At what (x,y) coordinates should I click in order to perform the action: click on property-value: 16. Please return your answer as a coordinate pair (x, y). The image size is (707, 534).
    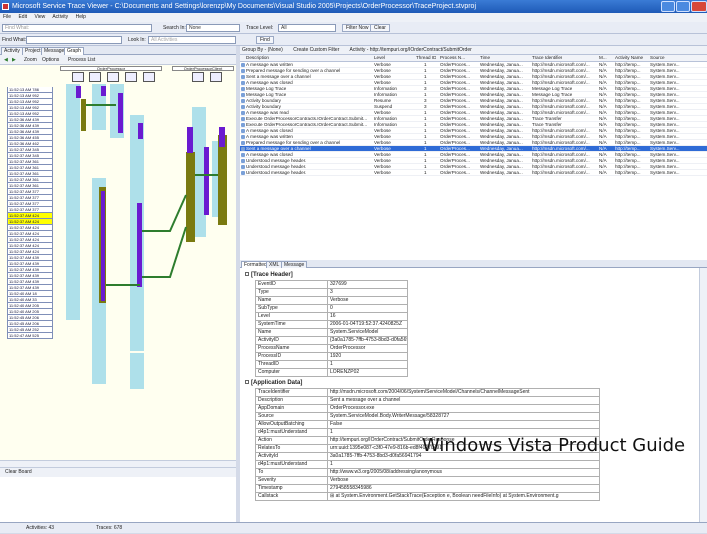
    Looking at the image, I should click on (367, 316).